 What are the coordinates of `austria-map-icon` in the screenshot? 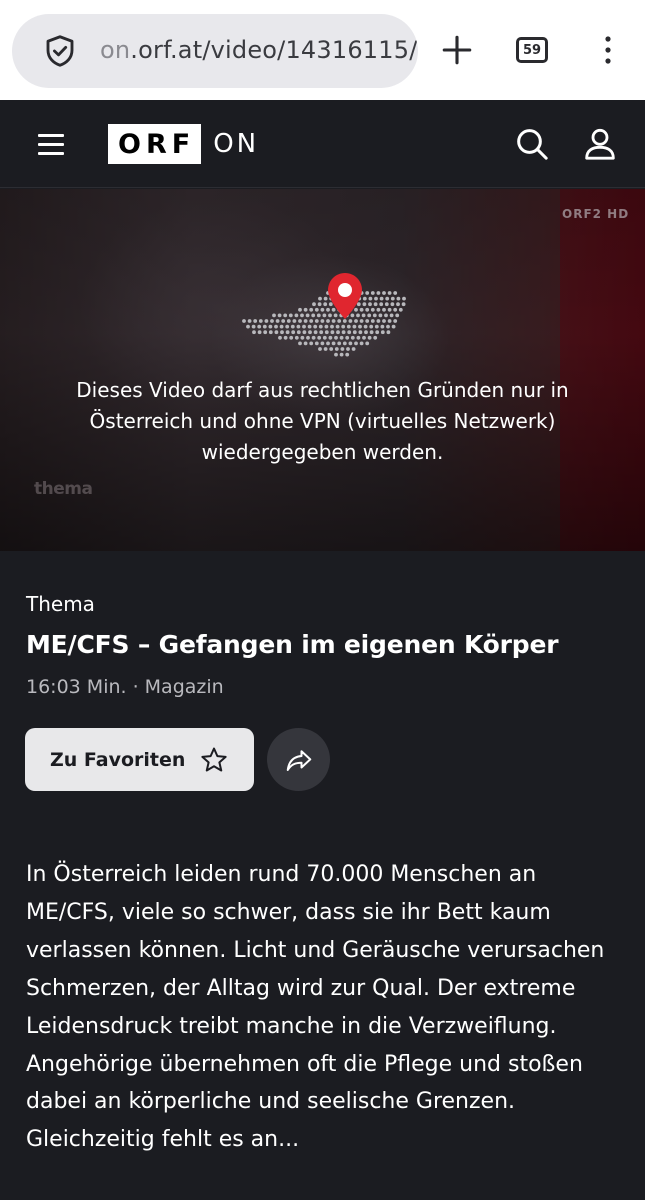 It's located at (324, 315).